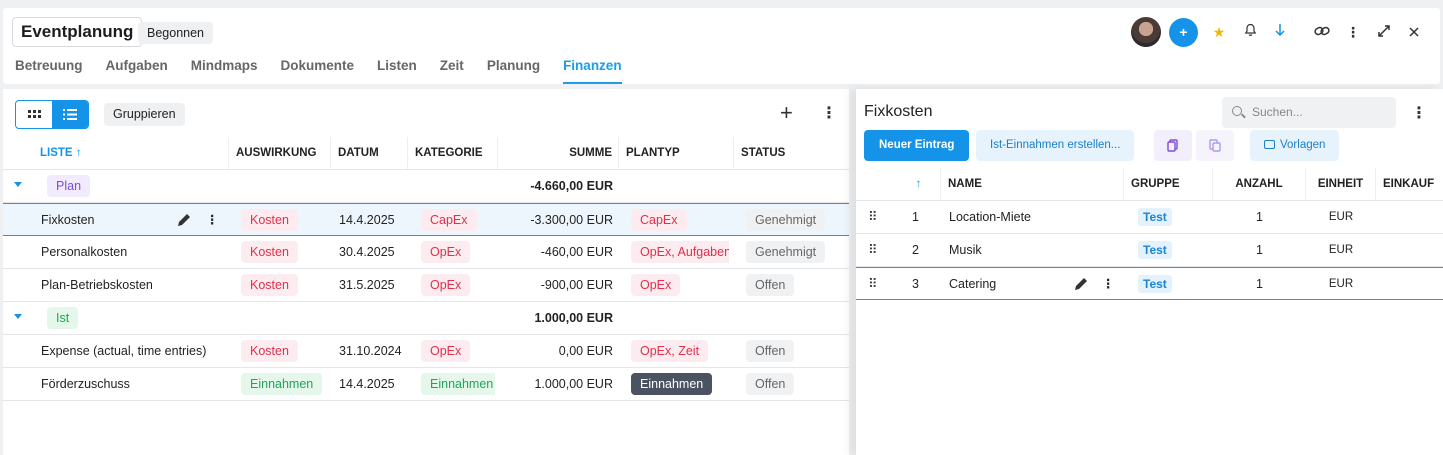  What do you see at coordinates (280, 153) in the screenshot?
I see `column-header-auswirkung: AUSWIRKUNG` at bounding box center [280, 153].